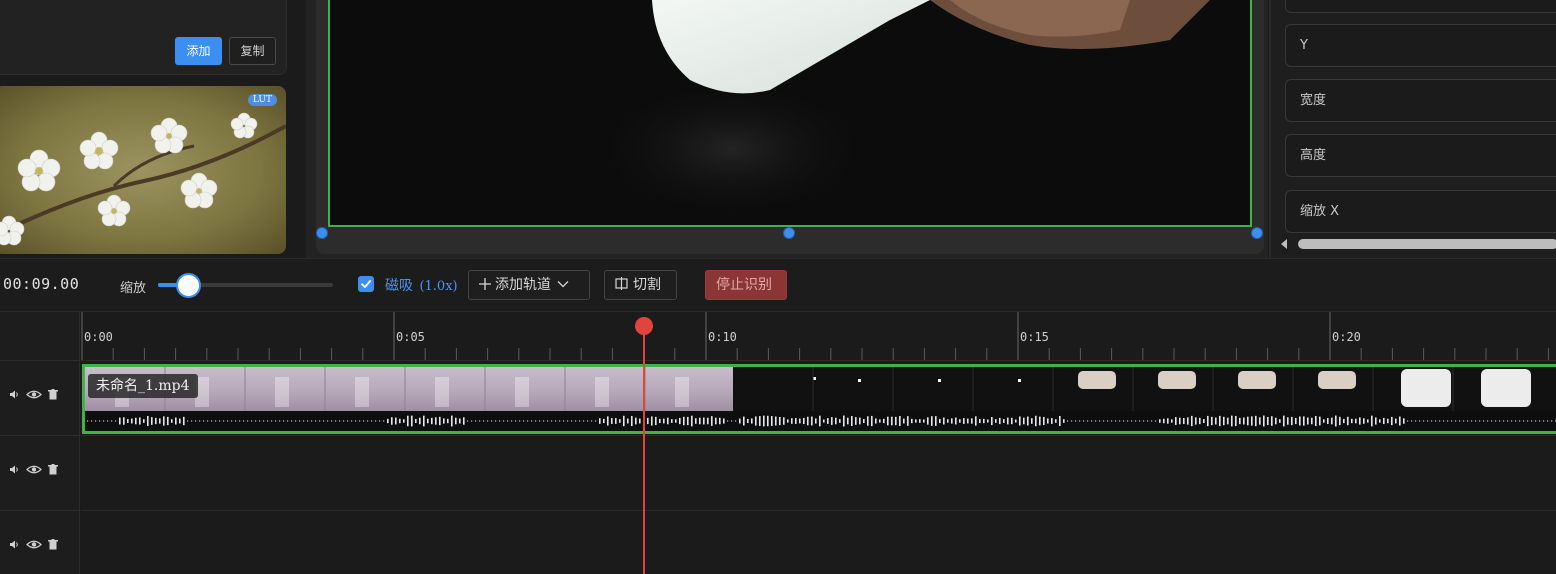  What do you see at coordinates (262, 100) in the screenshot?
I see `lut-badge: LUT` at bounding box center [262, 100].